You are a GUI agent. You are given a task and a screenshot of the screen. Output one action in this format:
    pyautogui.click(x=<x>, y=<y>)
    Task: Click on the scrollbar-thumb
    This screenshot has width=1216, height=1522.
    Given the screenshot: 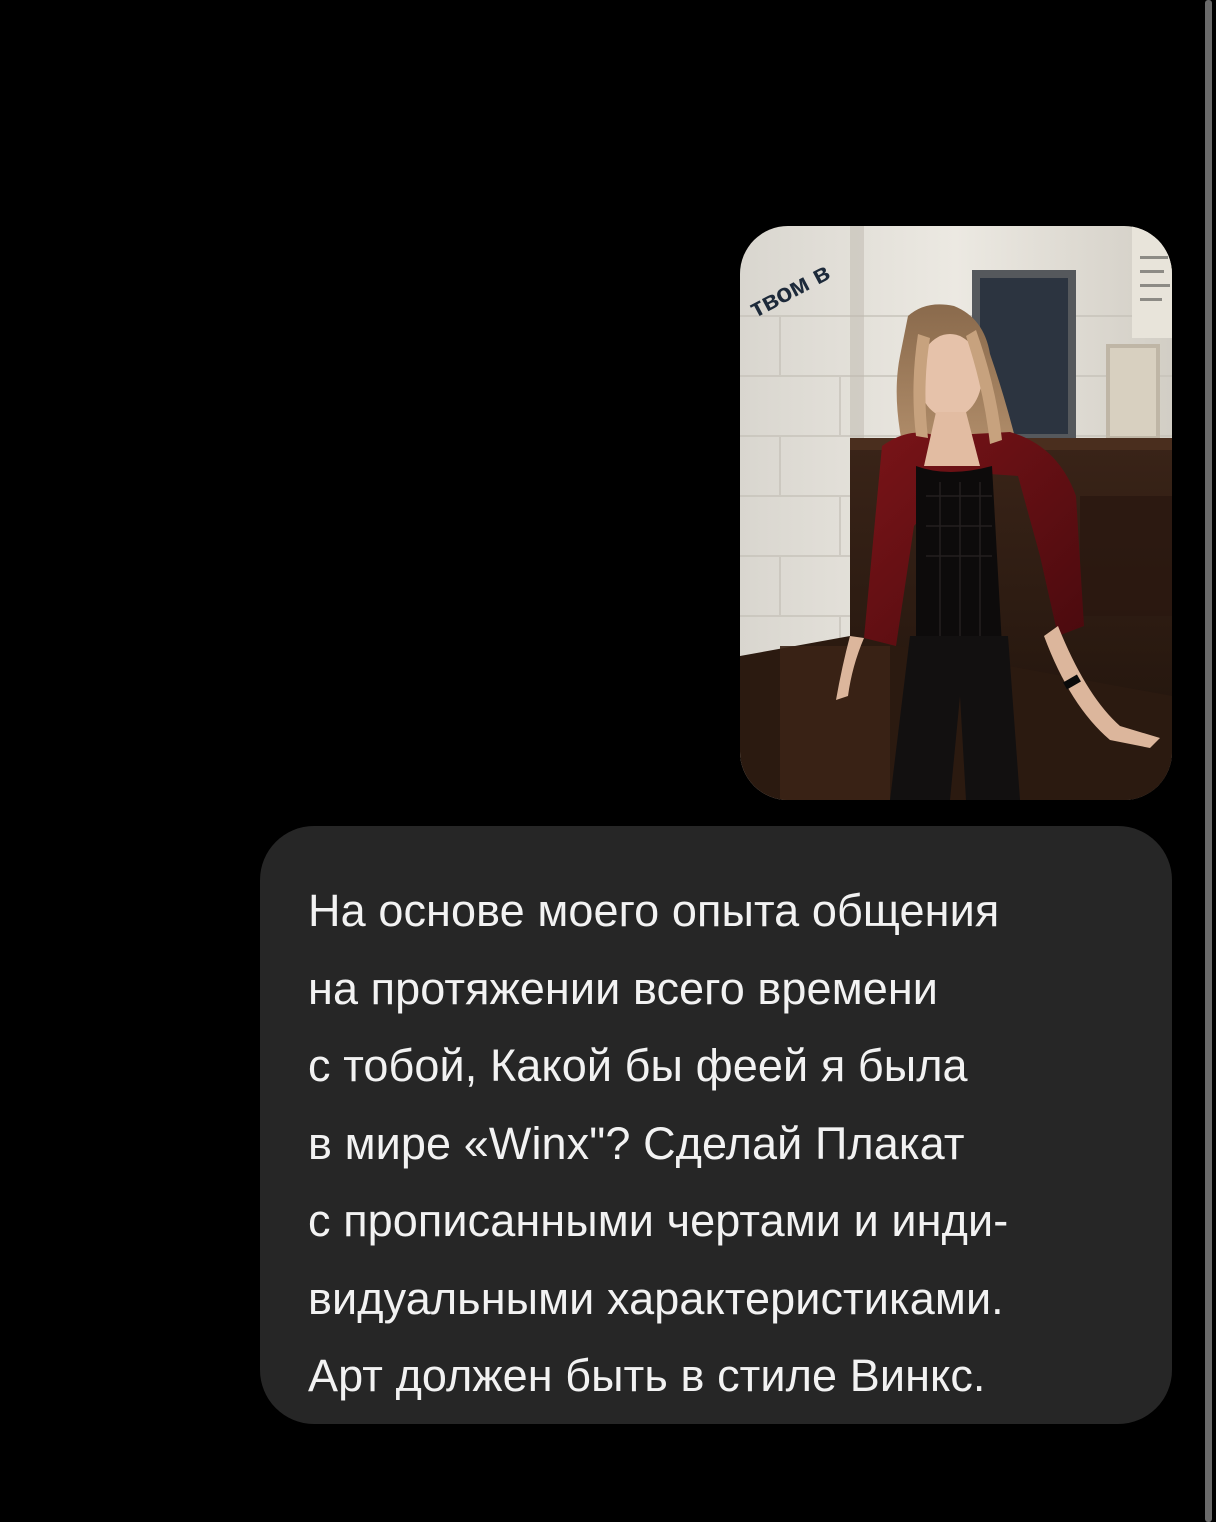 What is the action you would take?
    pyautogui.click(x=1208, y=761)
    